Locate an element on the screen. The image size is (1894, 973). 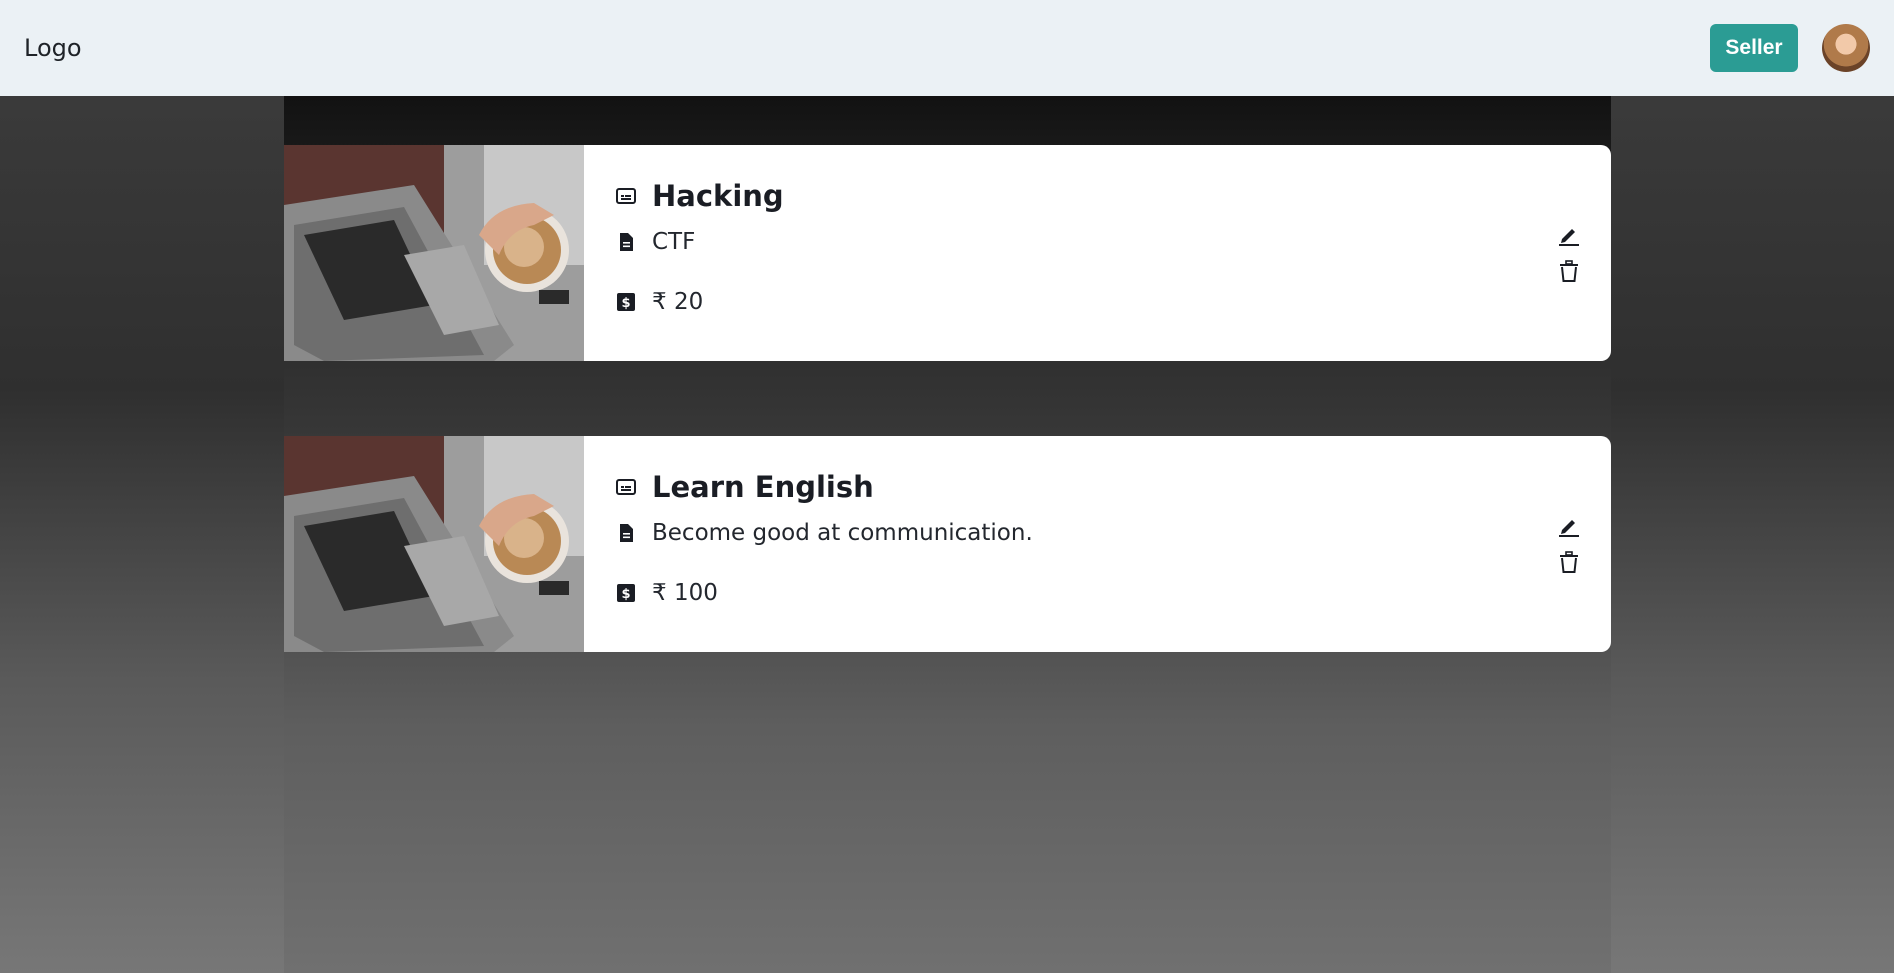
seller-button: Seller is located at coordinates (1754, 48).